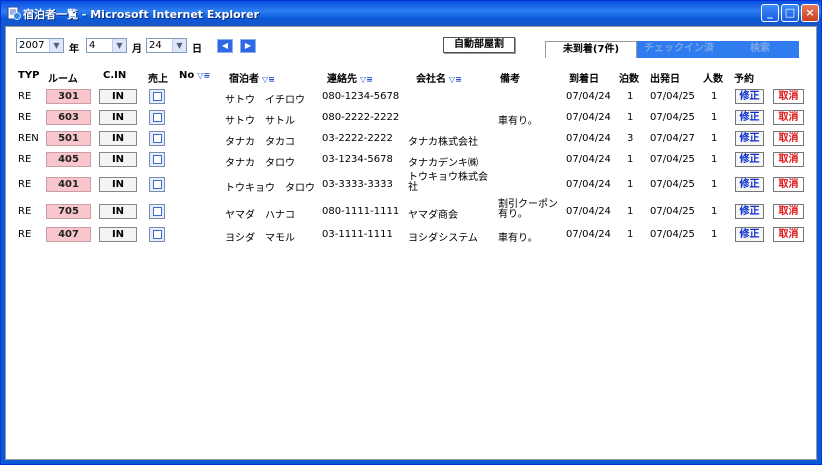 Image resolution: width=822 pixels, height=465 pixels. What do you see at coordinates (270, 188) in the screenshot?
I see `guest-cell: トウキョウ タロウ` at bounding box center [270, 188].